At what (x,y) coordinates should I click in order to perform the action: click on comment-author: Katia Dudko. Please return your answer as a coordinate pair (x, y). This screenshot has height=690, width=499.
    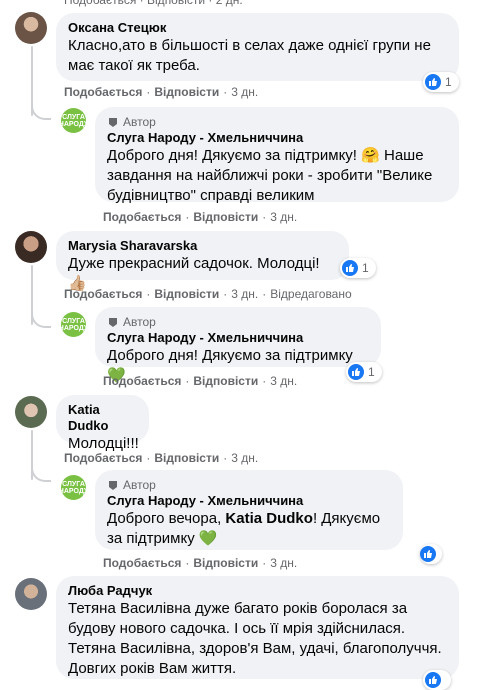
    Looking at the image, I should click on (102, 418).